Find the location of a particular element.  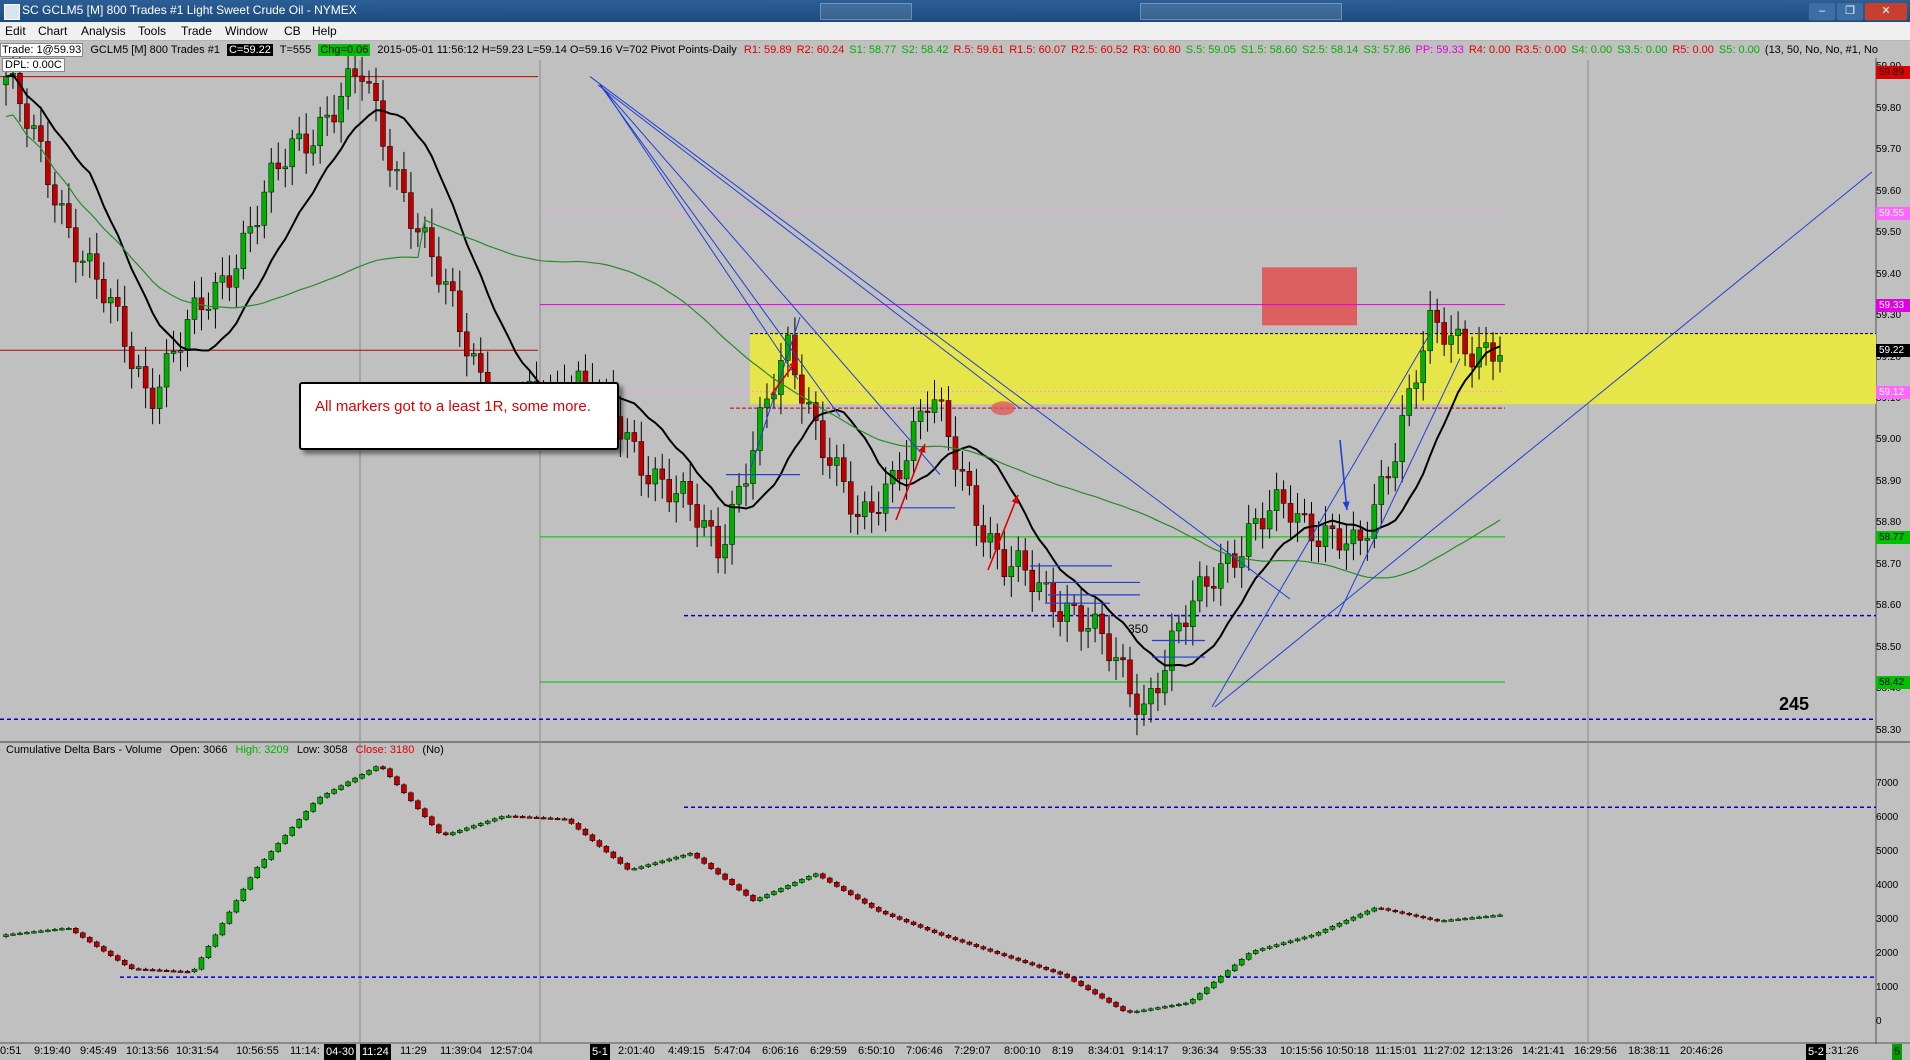

pivot-value: R3: 60.80 is located at coordinates (1156, 50).